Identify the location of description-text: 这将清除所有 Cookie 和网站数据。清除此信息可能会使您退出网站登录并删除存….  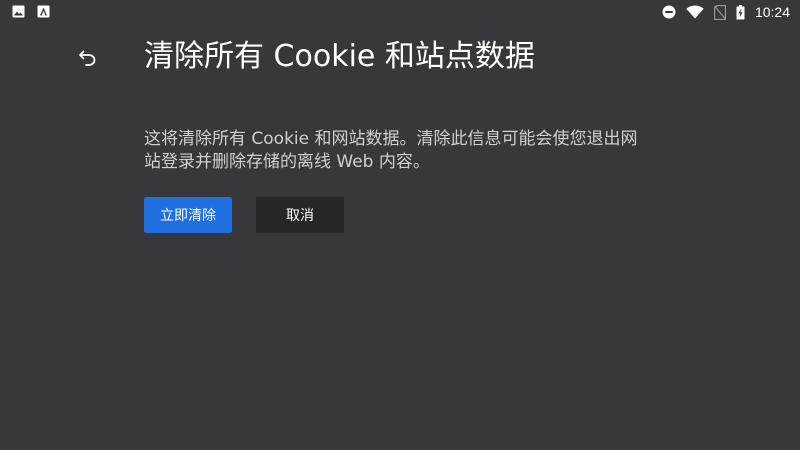
(391, 150).